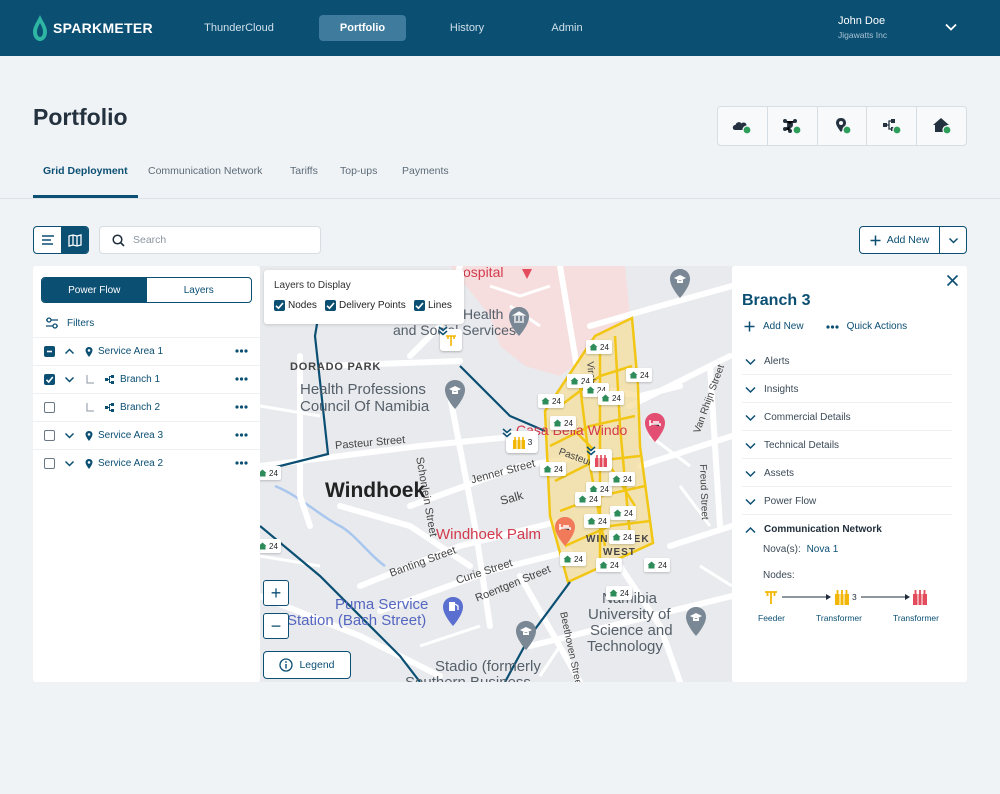 The width and height of the screenshot is (1000, 794). I want to click on layer-option-delivery-points: Delivery Points, so click(365, 305).